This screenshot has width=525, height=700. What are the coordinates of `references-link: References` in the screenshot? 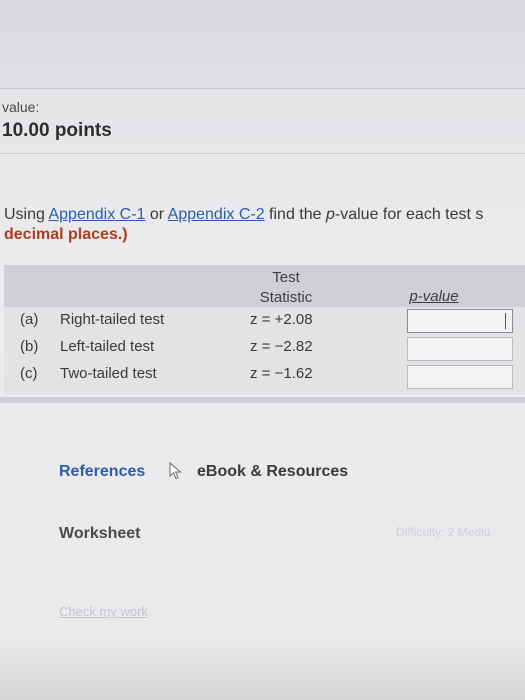 It's located at (102, 472).